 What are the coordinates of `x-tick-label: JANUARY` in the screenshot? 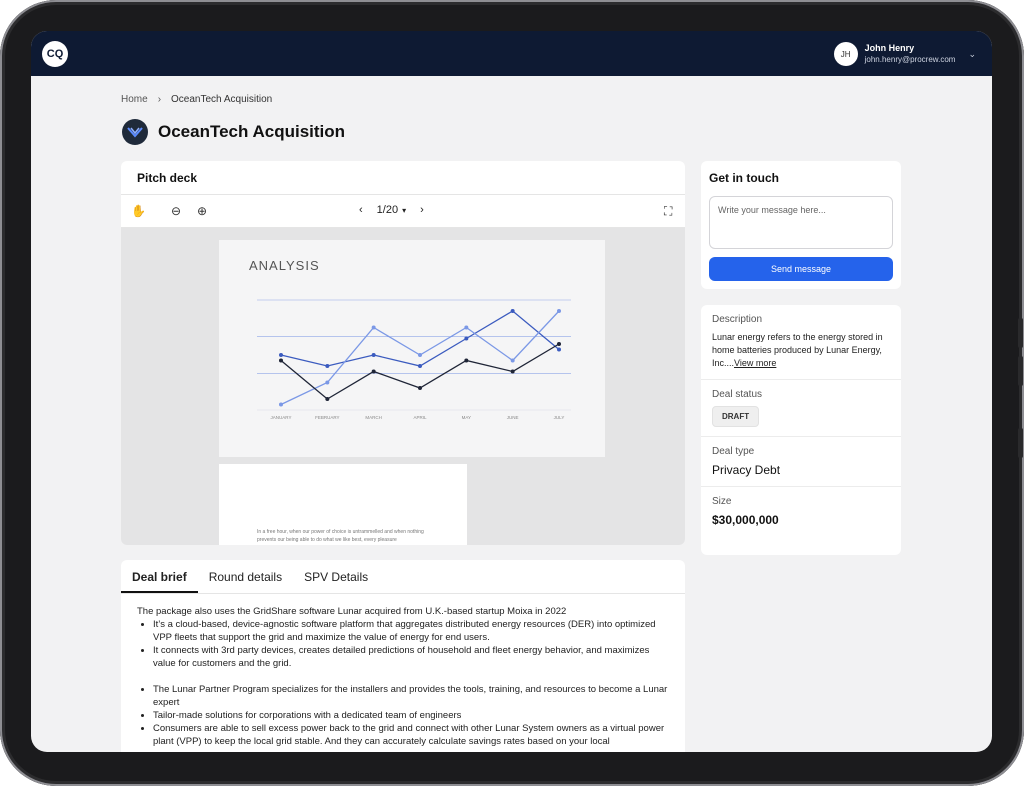 It's located at (281, 417).